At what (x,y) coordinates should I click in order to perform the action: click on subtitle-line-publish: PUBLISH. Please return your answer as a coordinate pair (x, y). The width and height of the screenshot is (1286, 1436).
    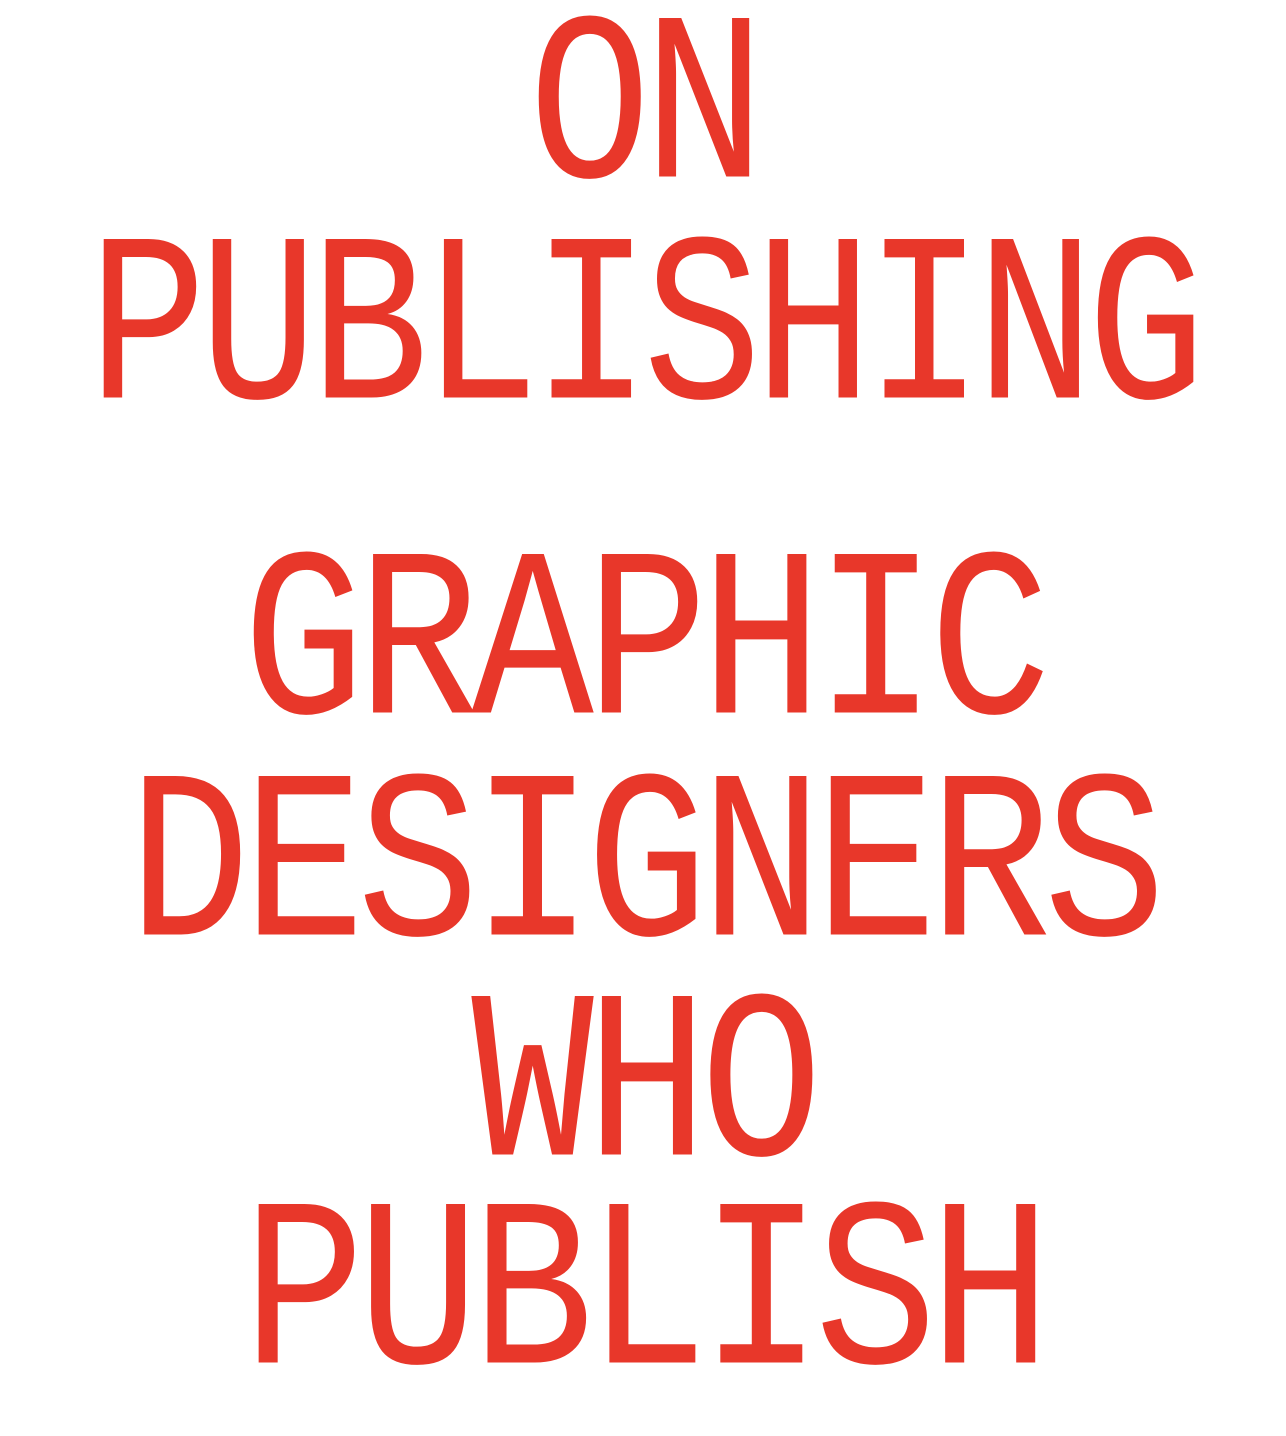
    Looking at the image, I should click on (647, 1299).